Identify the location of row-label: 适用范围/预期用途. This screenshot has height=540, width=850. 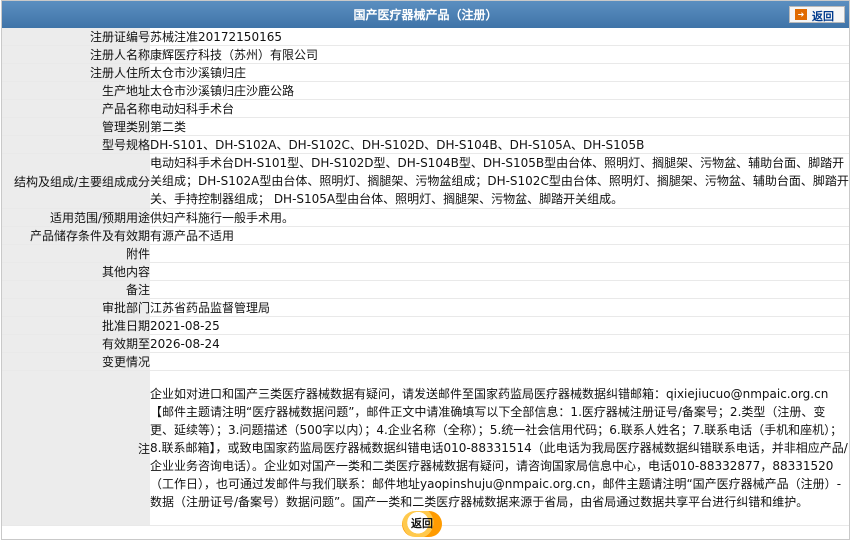
(76, 217).